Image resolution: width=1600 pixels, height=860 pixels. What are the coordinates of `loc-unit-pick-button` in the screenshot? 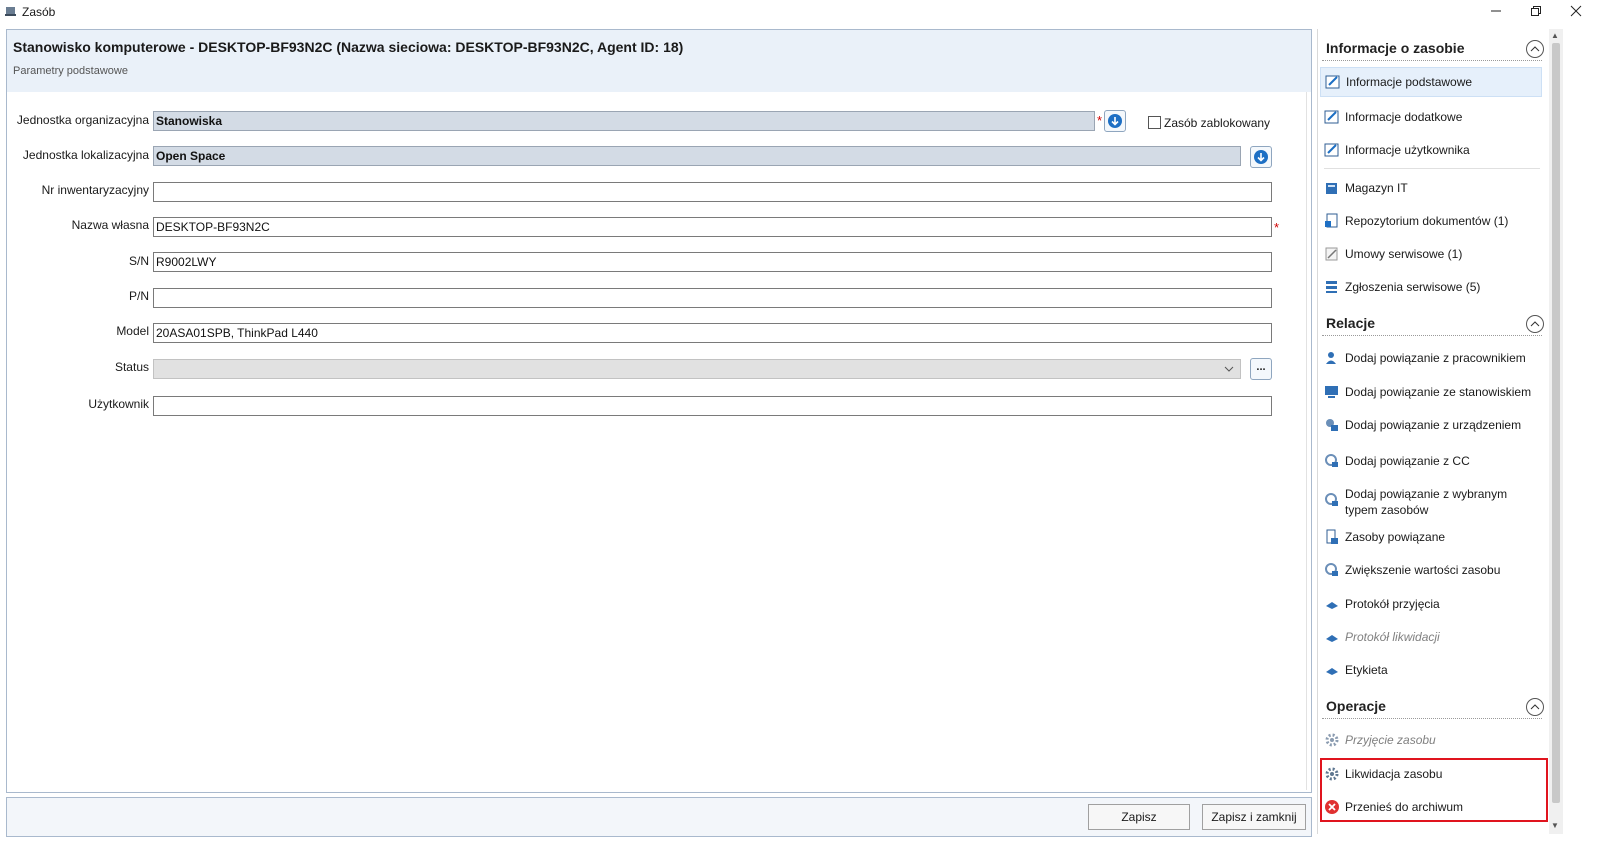 It's located at (1261, 157).